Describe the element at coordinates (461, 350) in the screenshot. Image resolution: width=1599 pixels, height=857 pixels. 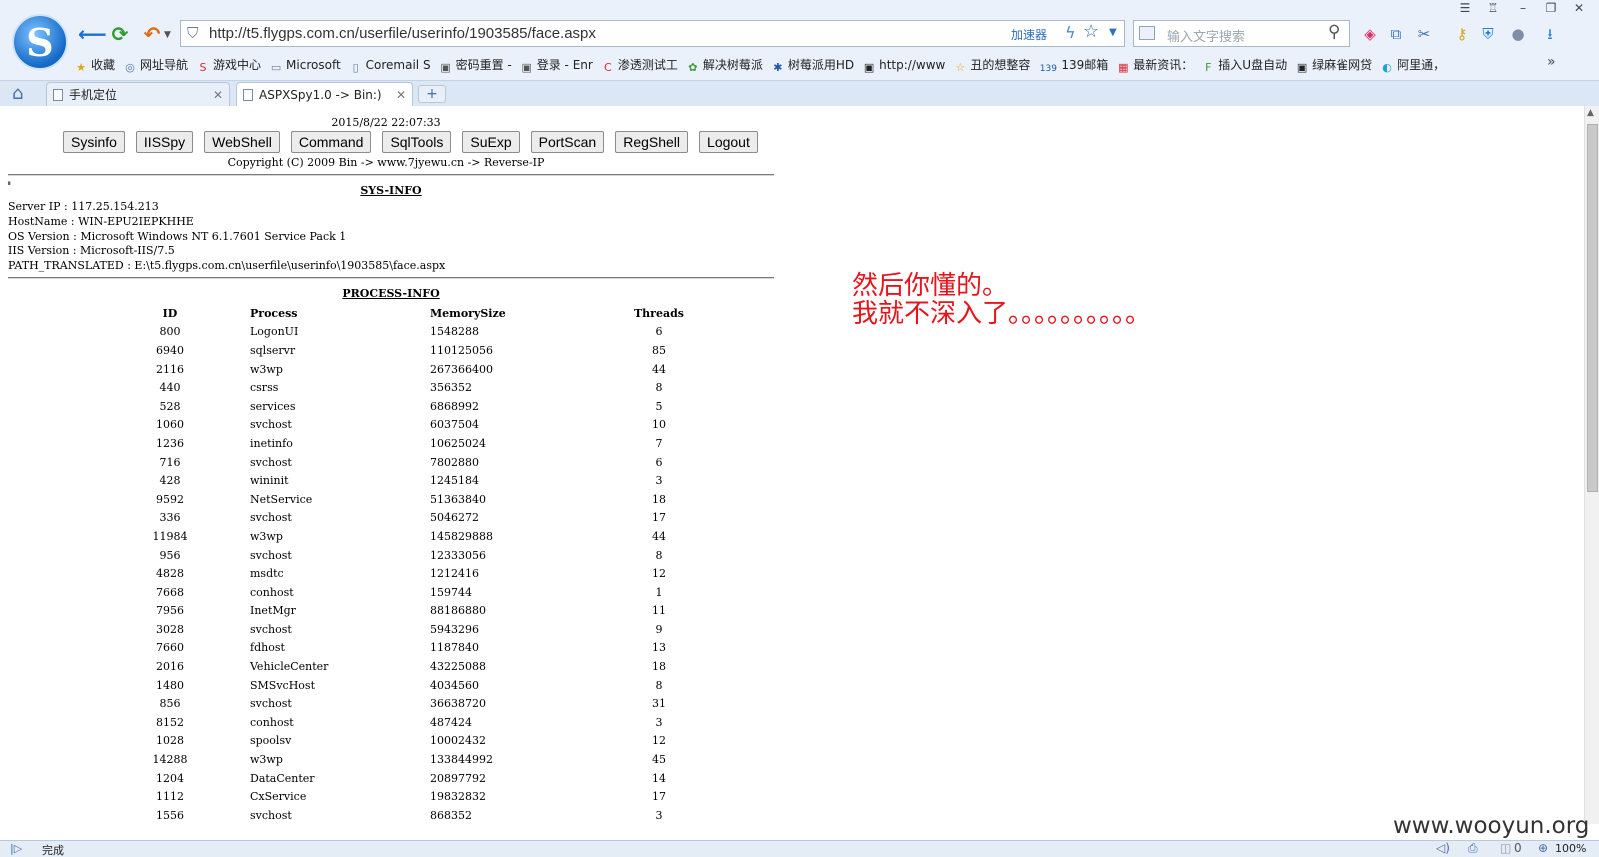
I see `table-cell: 110125056` at that location.